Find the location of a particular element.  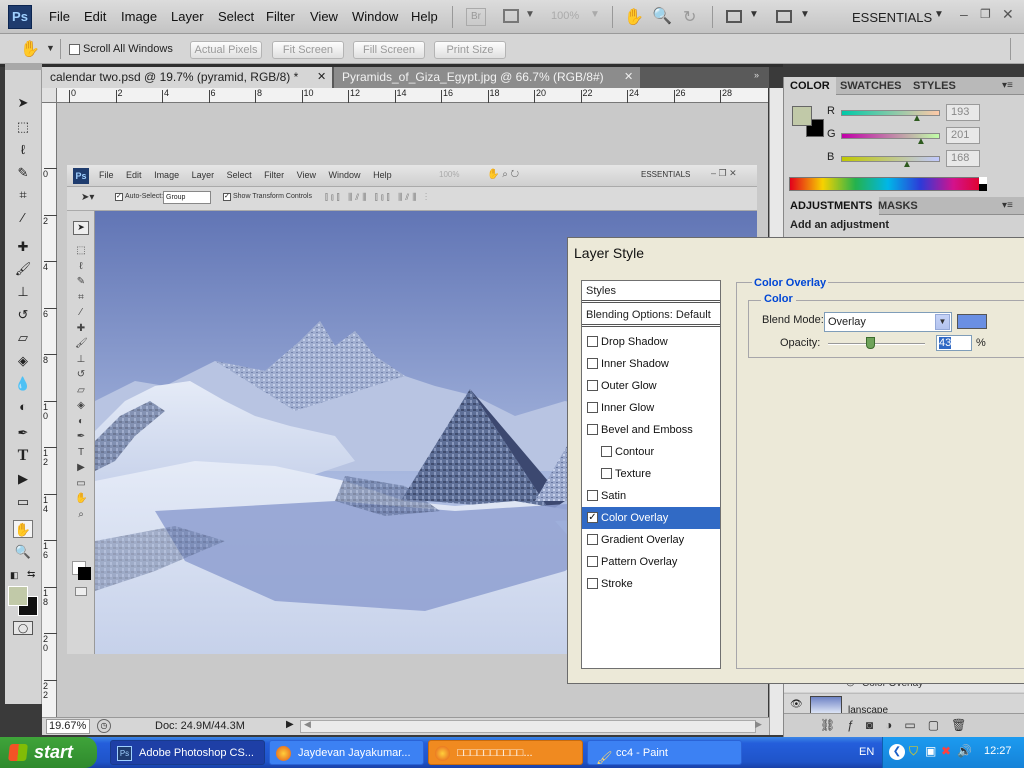

fit-screen-button: Fit Screen is located at coordinates (308, 50).